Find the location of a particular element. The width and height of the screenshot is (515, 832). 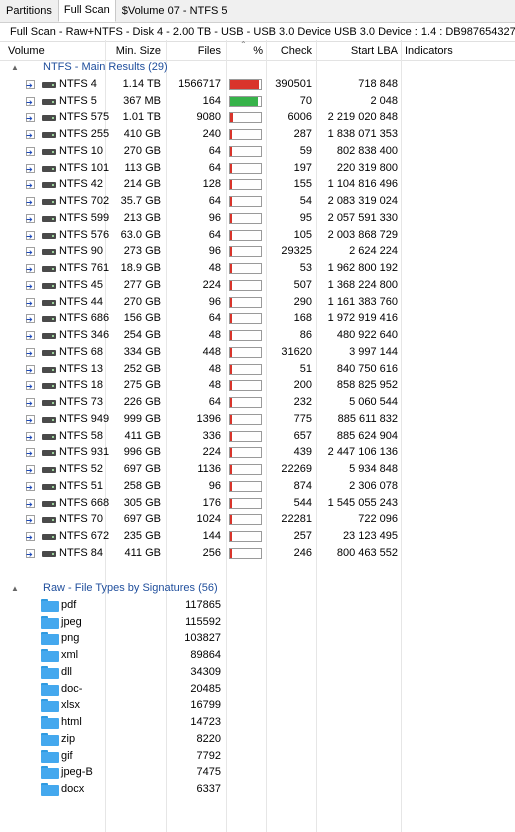

table-row: NTFS 58 411 GB 336 657 885 624 904 is located at coordinates (257, 437).